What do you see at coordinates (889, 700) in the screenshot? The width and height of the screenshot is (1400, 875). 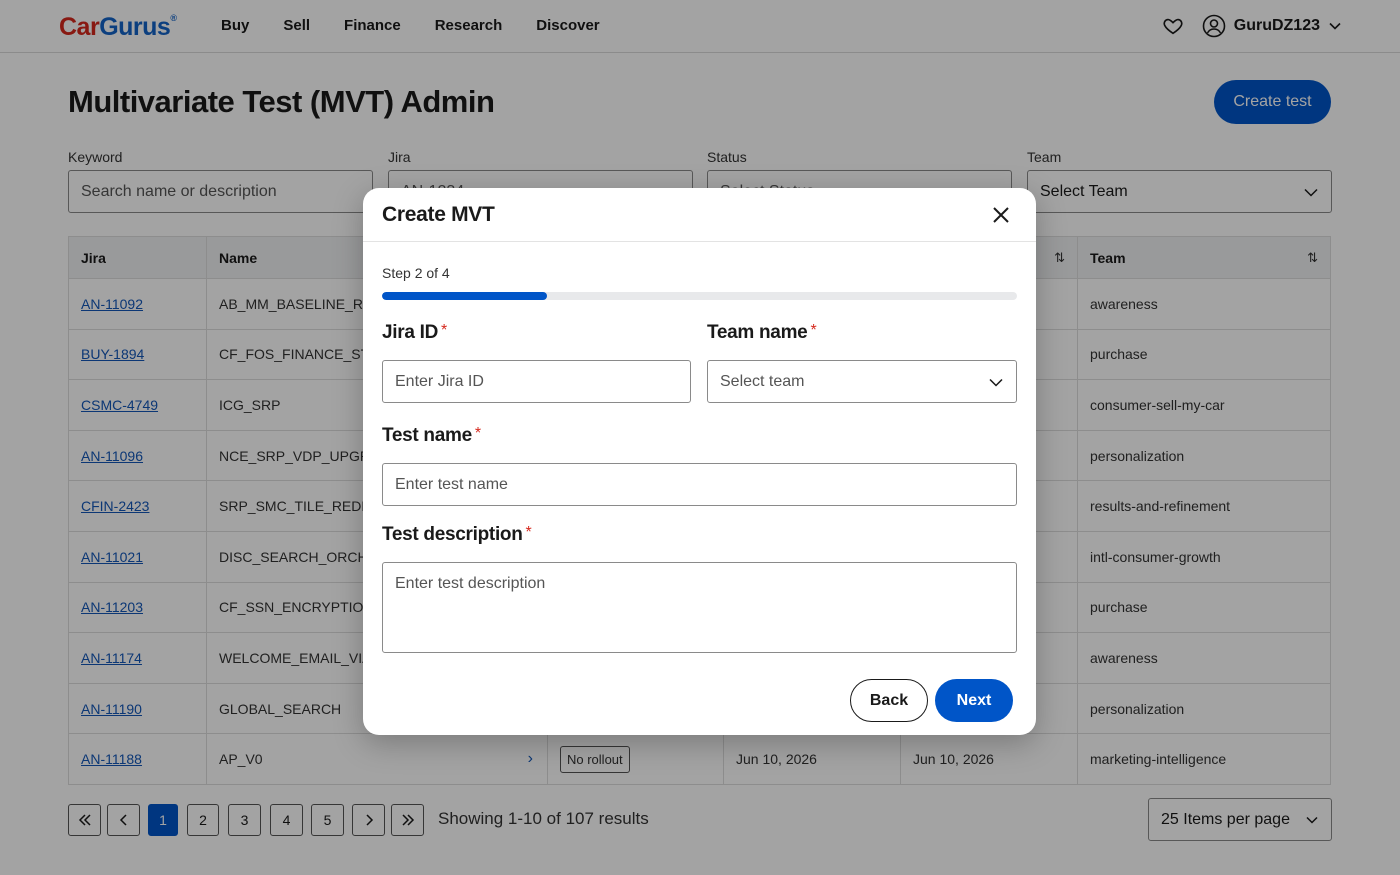 I see `back-button: Back` at bounding box center [889, 700].